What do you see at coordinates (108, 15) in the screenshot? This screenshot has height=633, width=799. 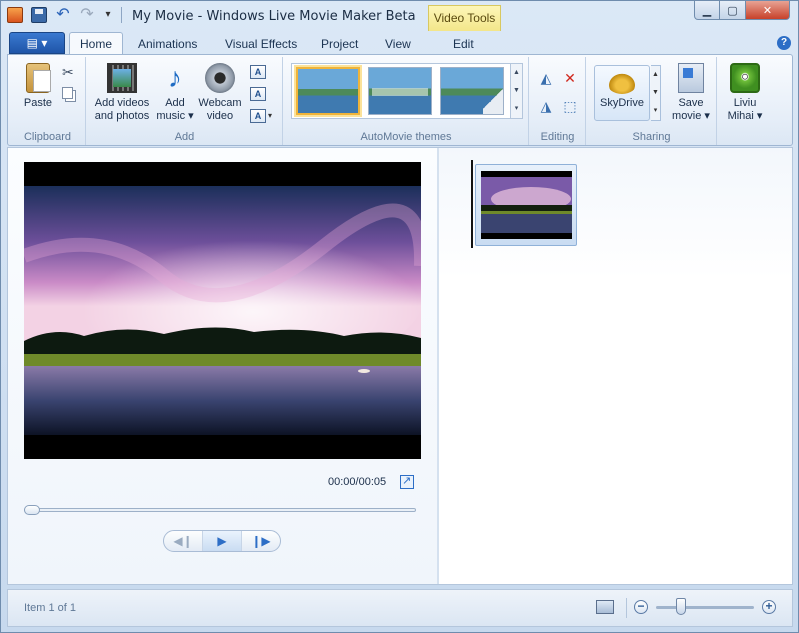 I see `customize-toolbar-dropdown-icon: ▾` at bounding box center [108, 15].